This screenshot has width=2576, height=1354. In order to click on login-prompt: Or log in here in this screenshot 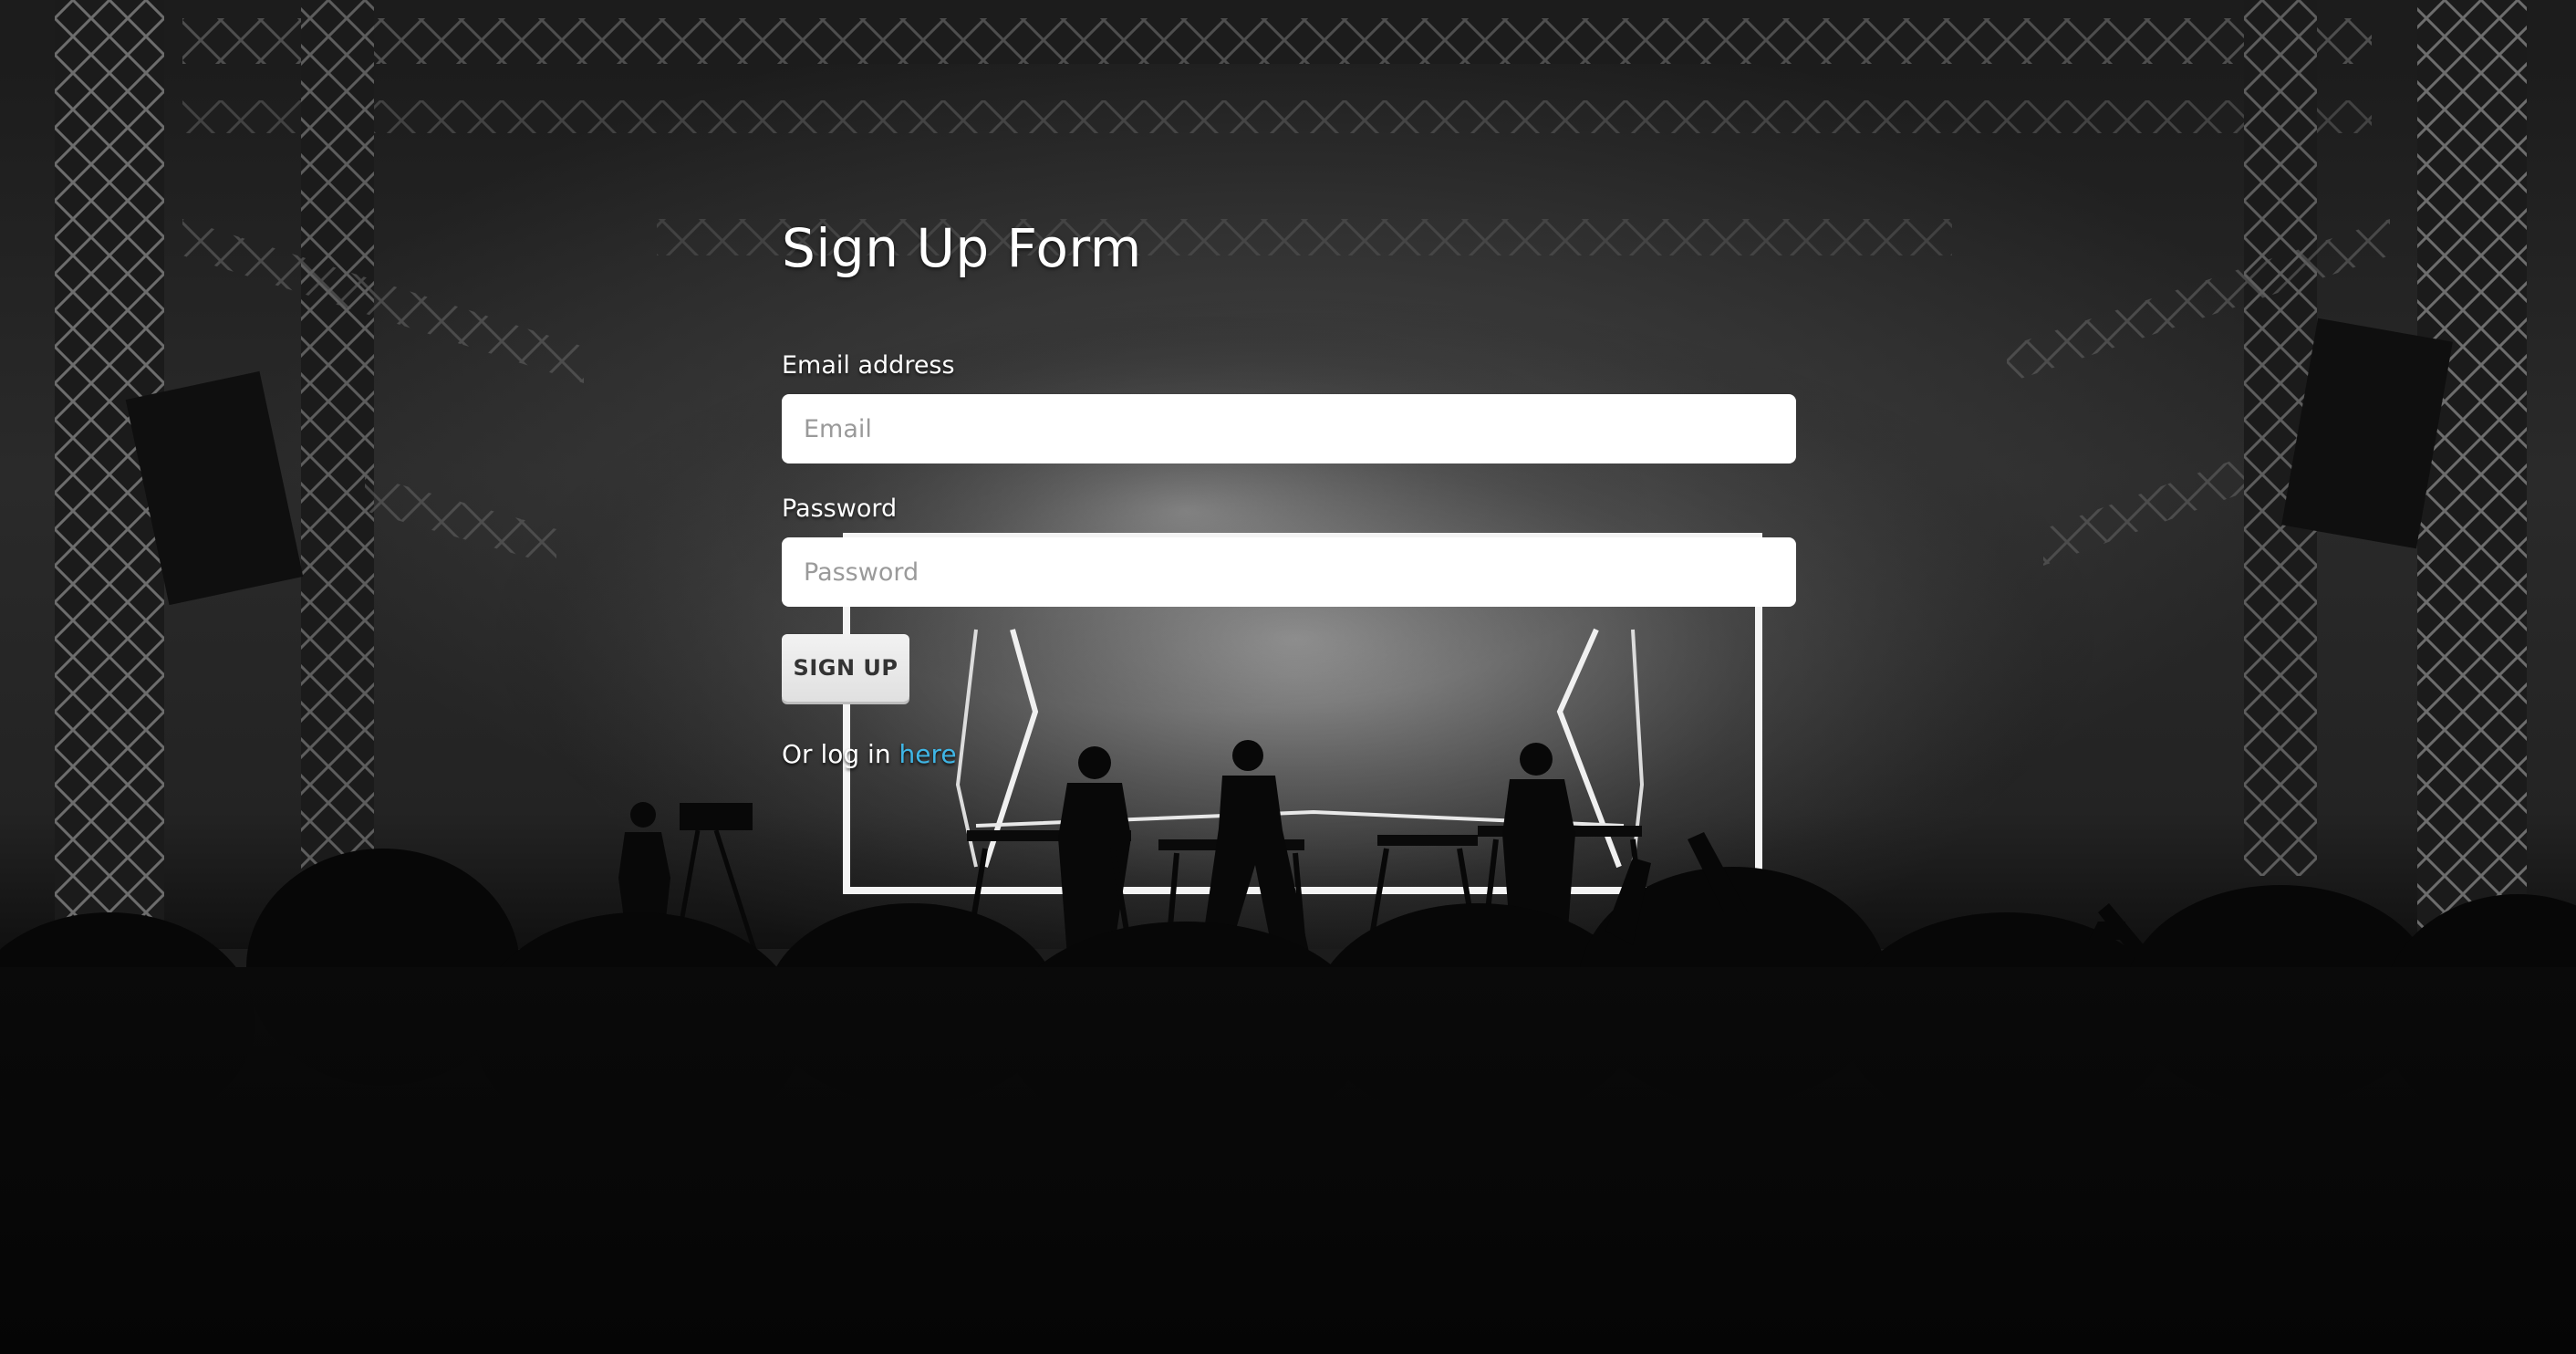, I will do `click(1289, 754)`.